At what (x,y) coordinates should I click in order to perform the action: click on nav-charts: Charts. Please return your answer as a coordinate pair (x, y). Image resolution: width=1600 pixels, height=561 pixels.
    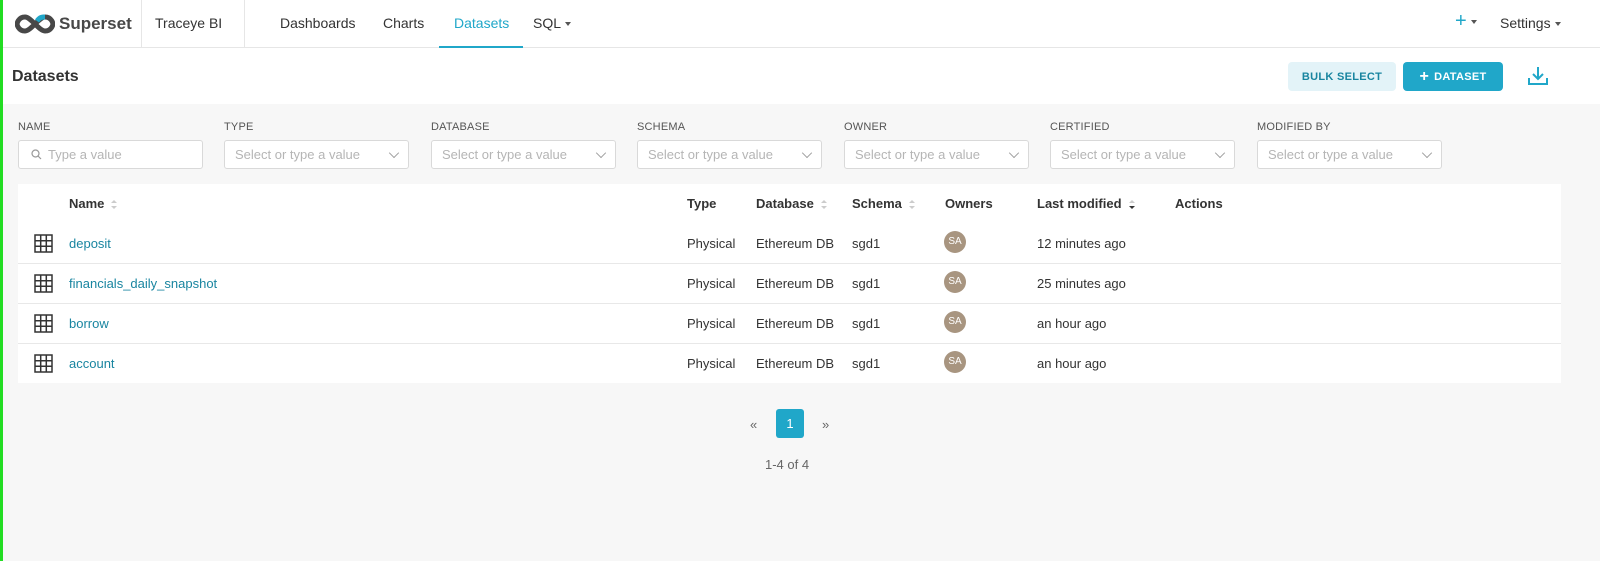
    Looking at the image, I should click on (403, 23).